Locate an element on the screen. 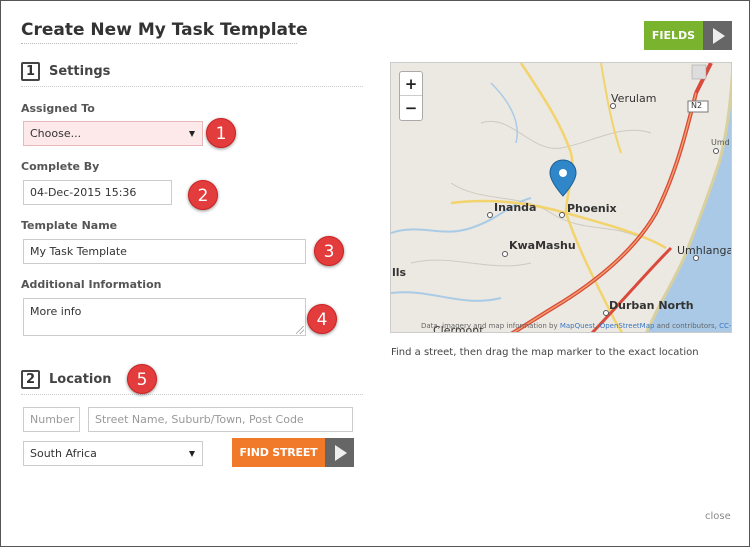 The image size is (750, 547). country-select: South Africa is located at coordinates (113, 453).